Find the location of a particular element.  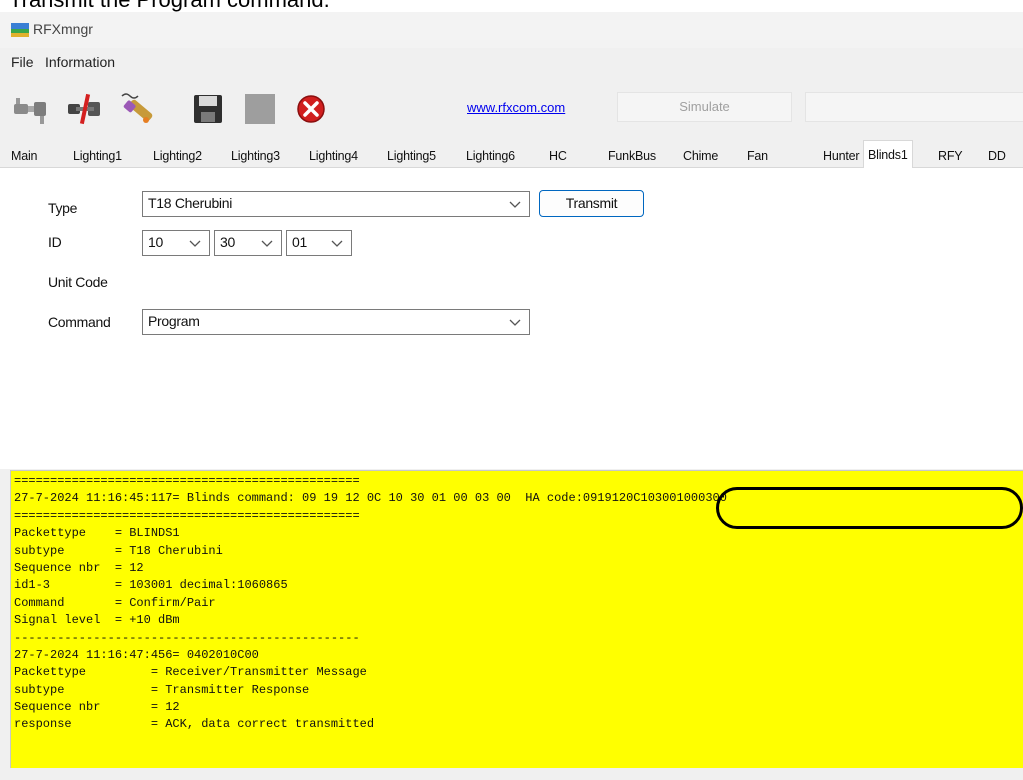

tab-main: Main is located at coordinates (24, 158).